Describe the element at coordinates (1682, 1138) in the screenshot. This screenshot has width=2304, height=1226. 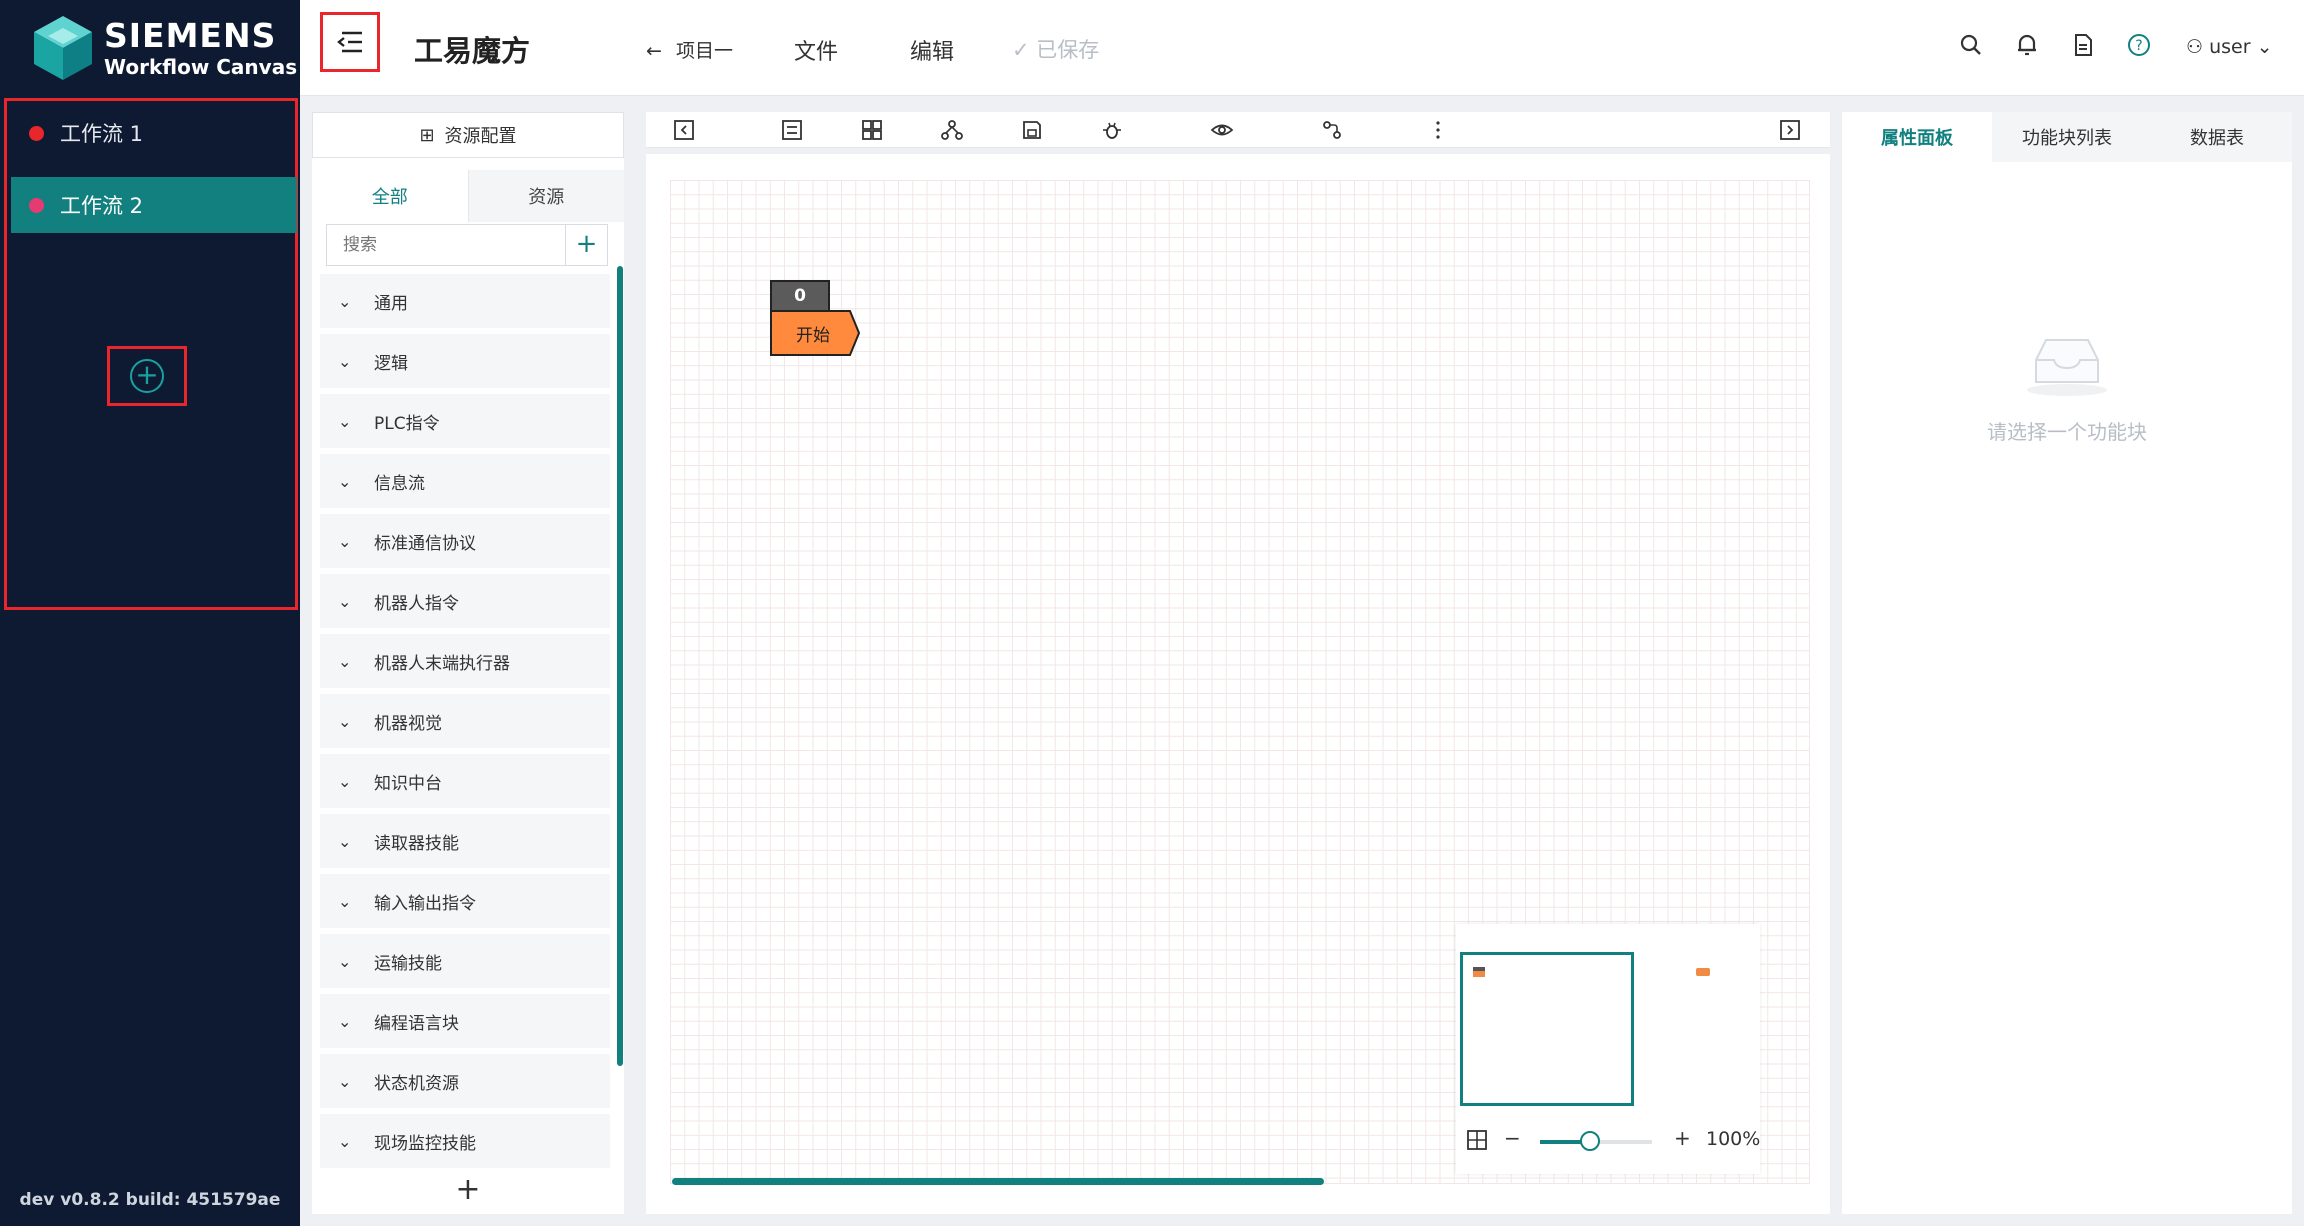
I see `zoom-in-button: +` at that location.